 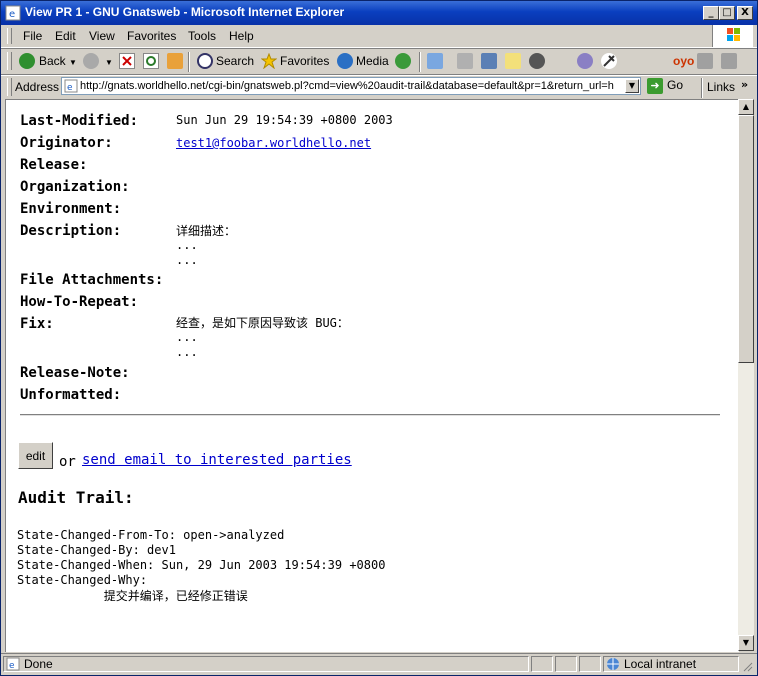 I want to click on send-email-link: send email to interested parties, so click(x=217, y=460).